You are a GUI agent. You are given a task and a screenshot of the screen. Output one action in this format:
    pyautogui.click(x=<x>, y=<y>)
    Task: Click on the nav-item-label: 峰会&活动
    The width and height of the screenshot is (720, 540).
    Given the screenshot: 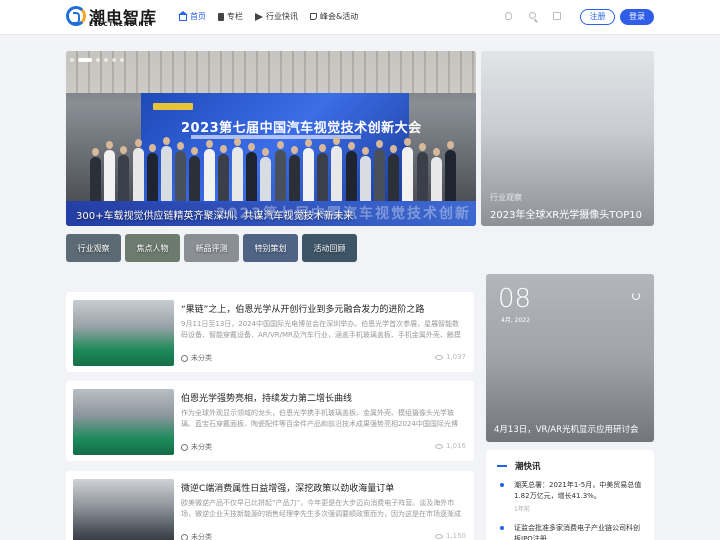 What is the action you would take?
    pyautogui.click(x=339, y=16)
    